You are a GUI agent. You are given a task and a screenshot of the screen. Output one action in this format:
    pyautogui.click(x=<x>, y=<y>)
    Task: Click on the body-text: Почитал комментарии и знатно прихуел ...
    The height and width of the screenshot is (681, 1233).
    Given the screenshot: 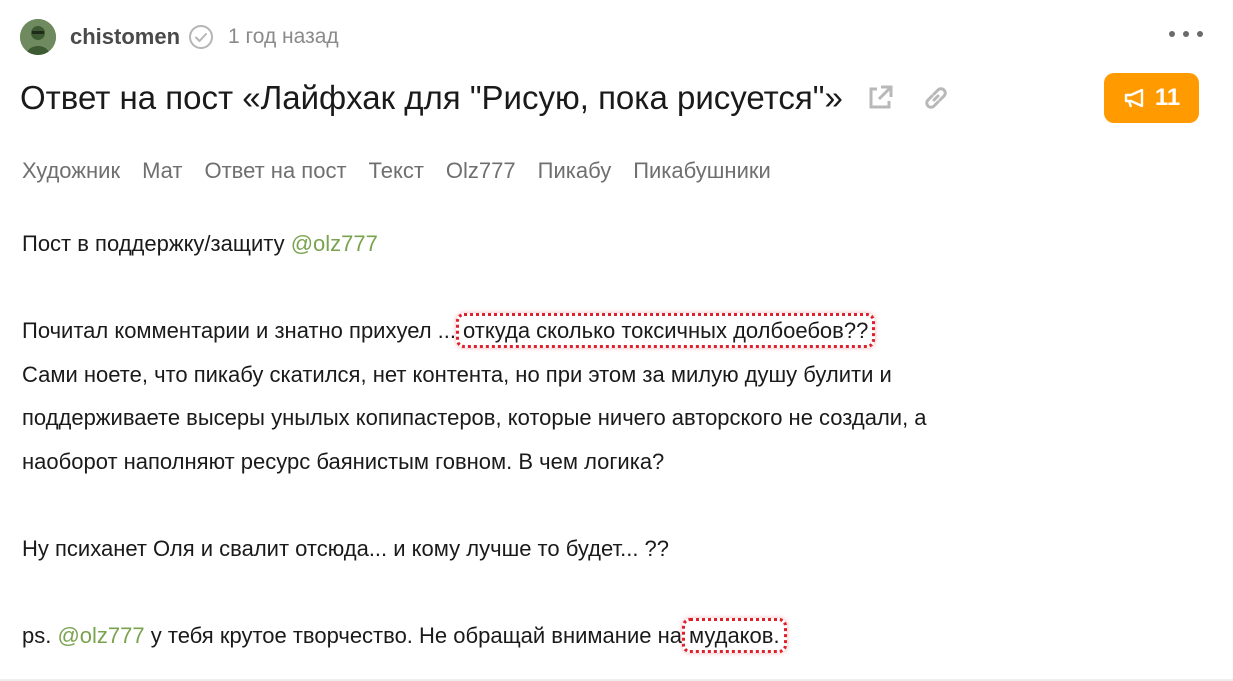 What is the action you would take?
    pyautogui.click(x=239, y=330)
    